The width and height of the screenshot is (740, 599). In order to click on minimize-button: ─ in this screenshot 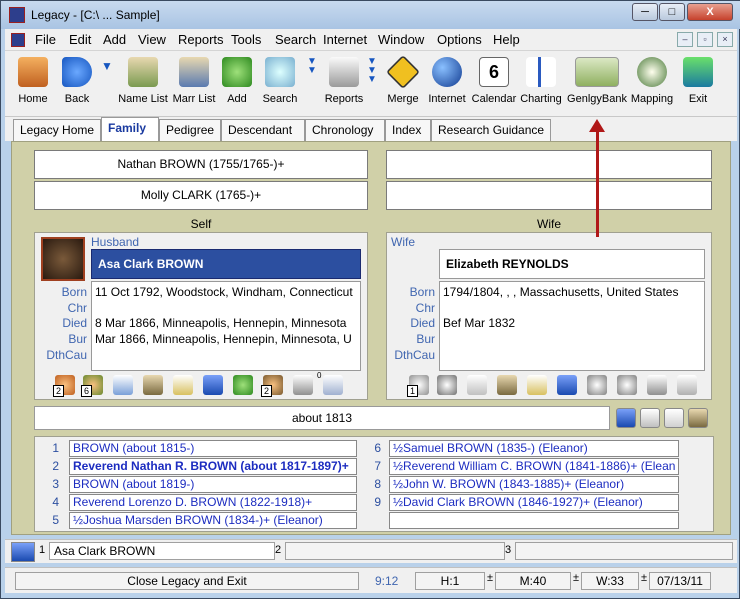, I will do `click(645, 12)`.